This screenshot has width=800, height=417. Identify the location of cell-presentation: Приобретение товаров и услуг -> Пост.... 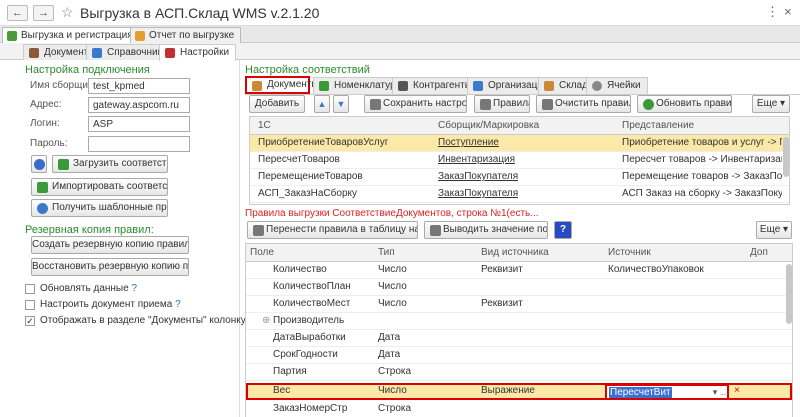
(702, 142).